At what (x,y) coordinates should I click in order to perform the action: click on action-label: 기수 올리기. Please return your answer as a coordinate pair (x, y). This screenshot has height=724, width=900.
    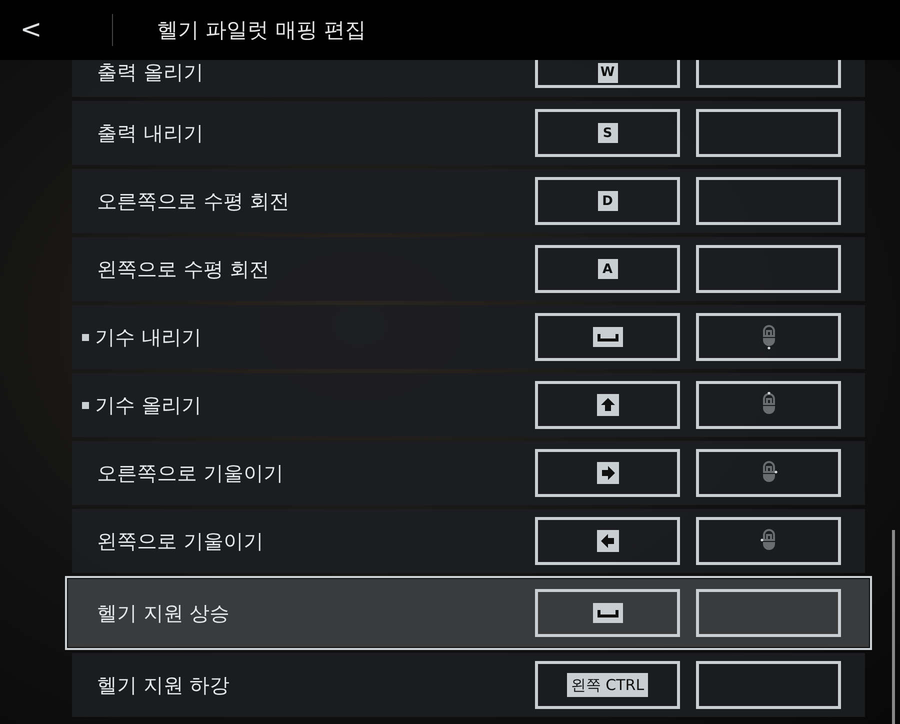
    Looking at the image, I should click on (148, 405).